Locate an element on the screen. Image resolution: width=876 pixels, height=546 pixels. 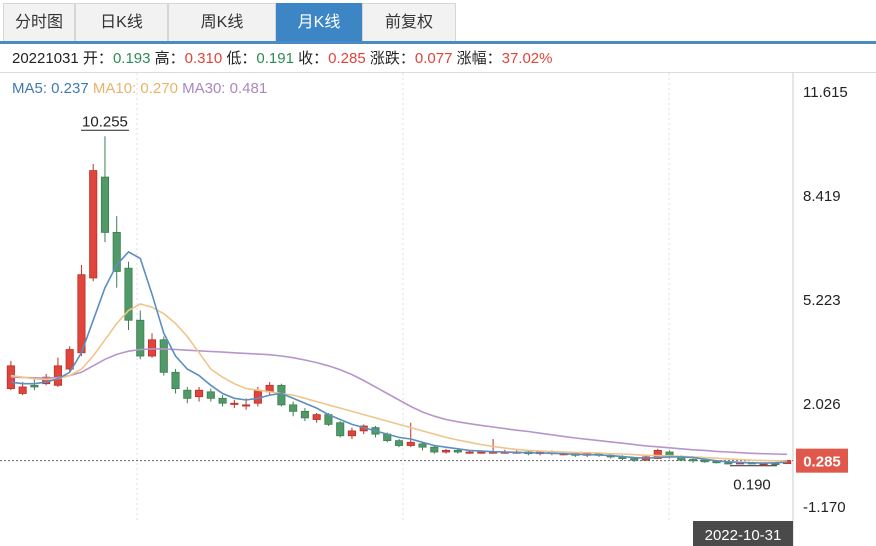
y-tick-label: 2.026 is located at coordinates (822, 404).